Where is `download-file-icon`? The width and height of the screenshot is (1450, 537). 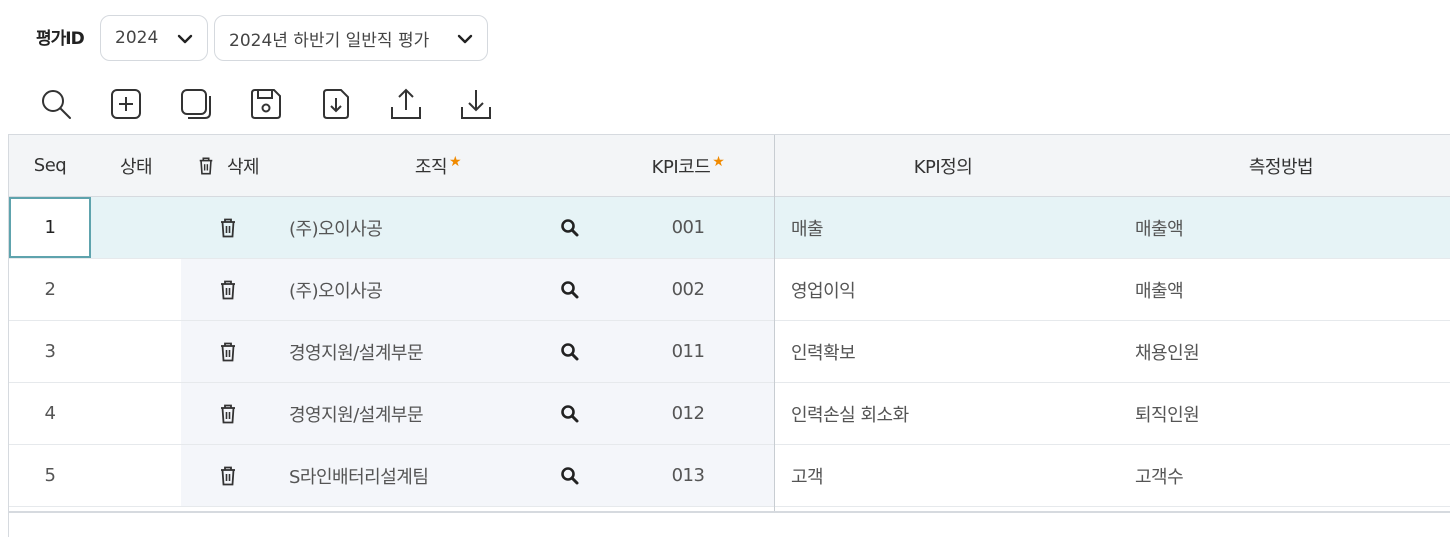 download-file-icon is located at coordinates (336, 104).